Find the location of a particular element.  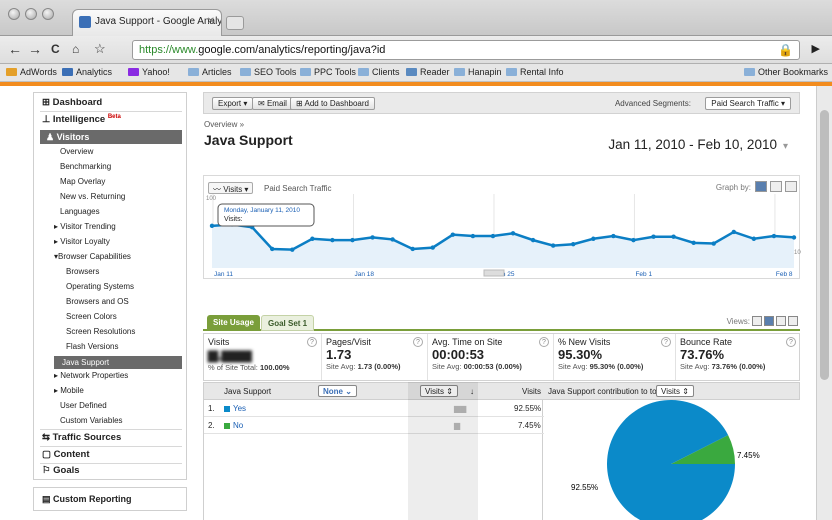

divider is located at coordinates (111, 111).